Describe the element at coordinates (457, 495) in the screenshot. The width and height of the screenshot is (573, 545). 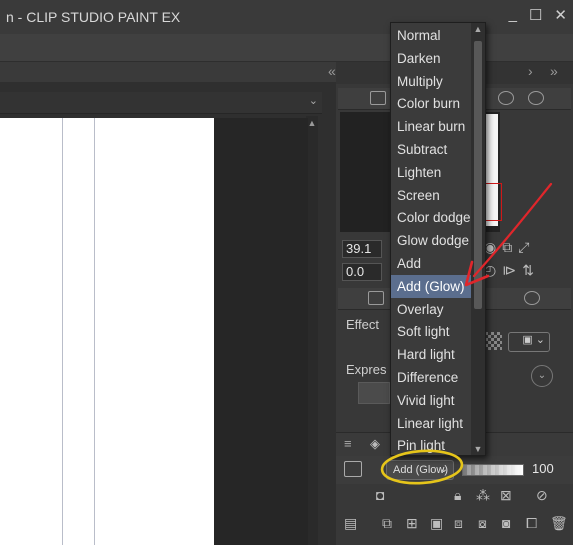
I see `lock-icon: 🔒︎` at that location.